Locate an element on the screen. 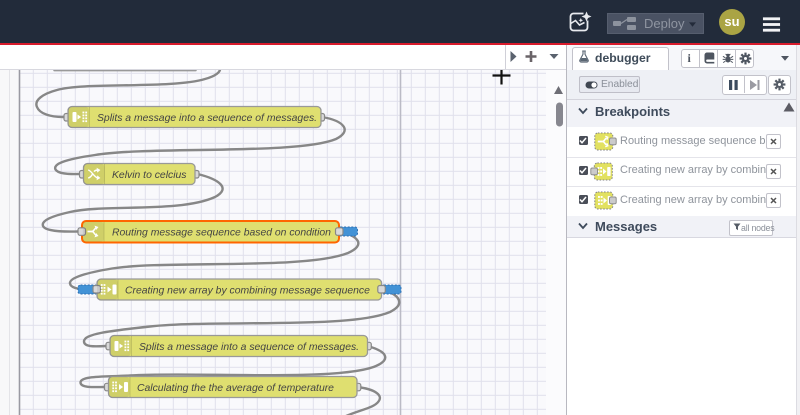  svg-text: Kelvin to celcius is located at coordinates (149, 175).